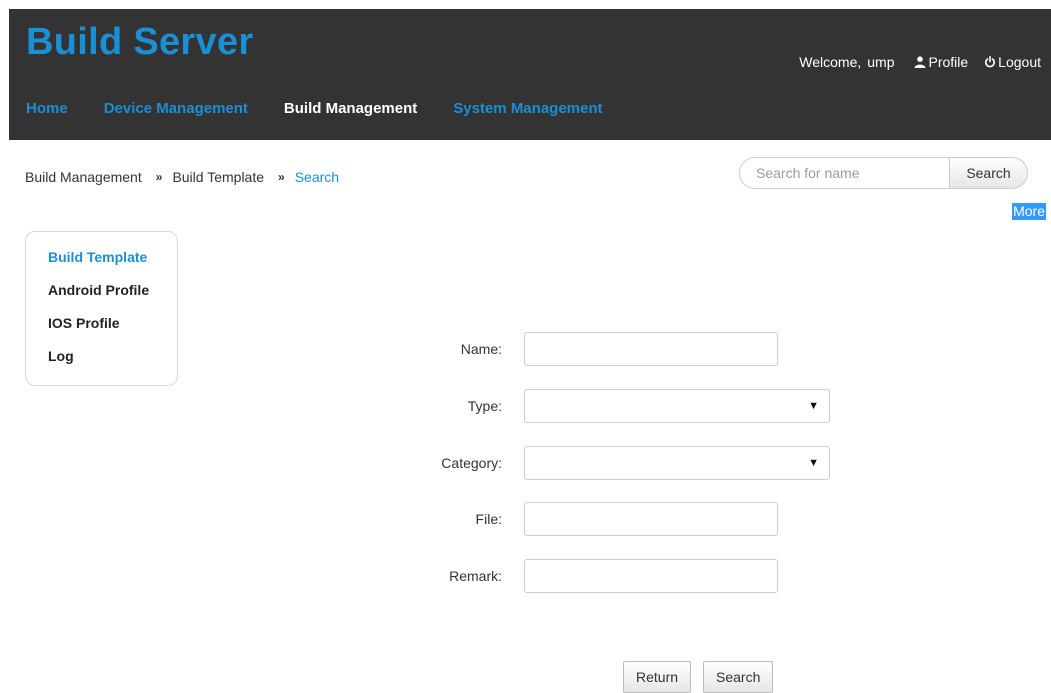  What do you see at coordinates (475, 576) in the screenshot?
I see `remark-label: Remark:` at bounding box center [475, 576].